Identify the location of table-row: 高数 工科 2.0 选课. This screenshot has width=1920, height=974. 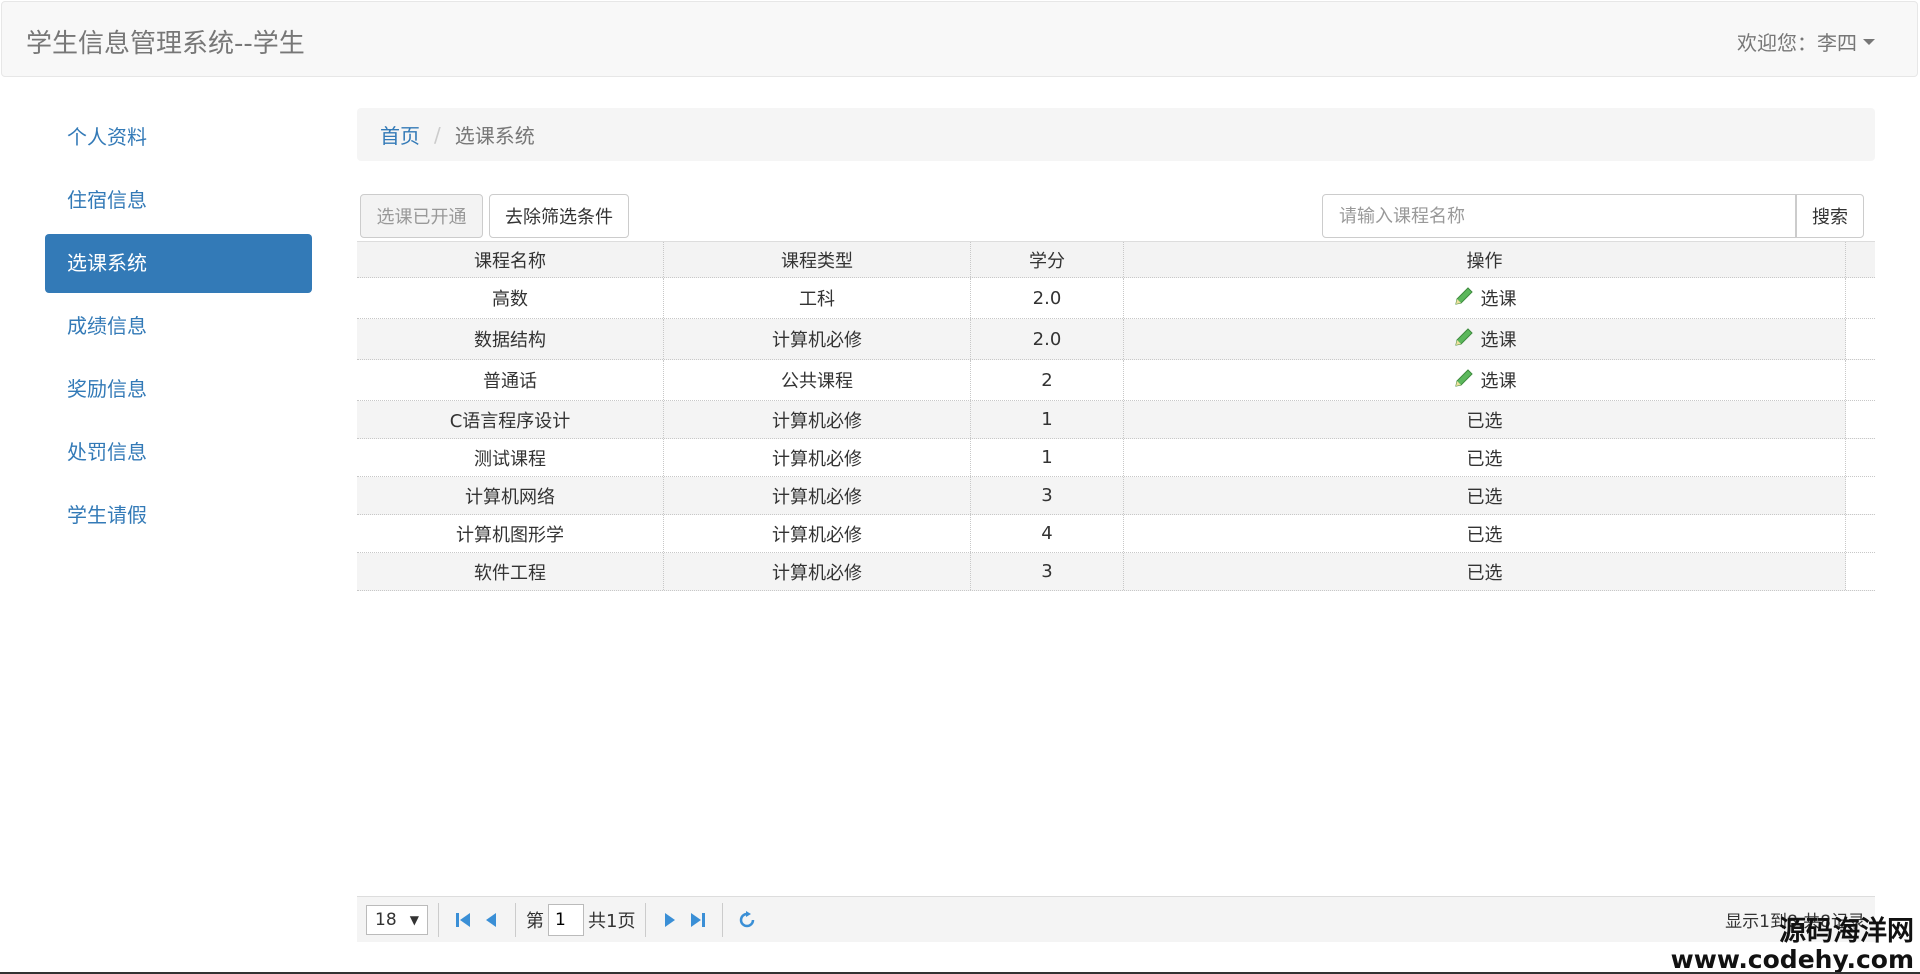
(1116, 298).